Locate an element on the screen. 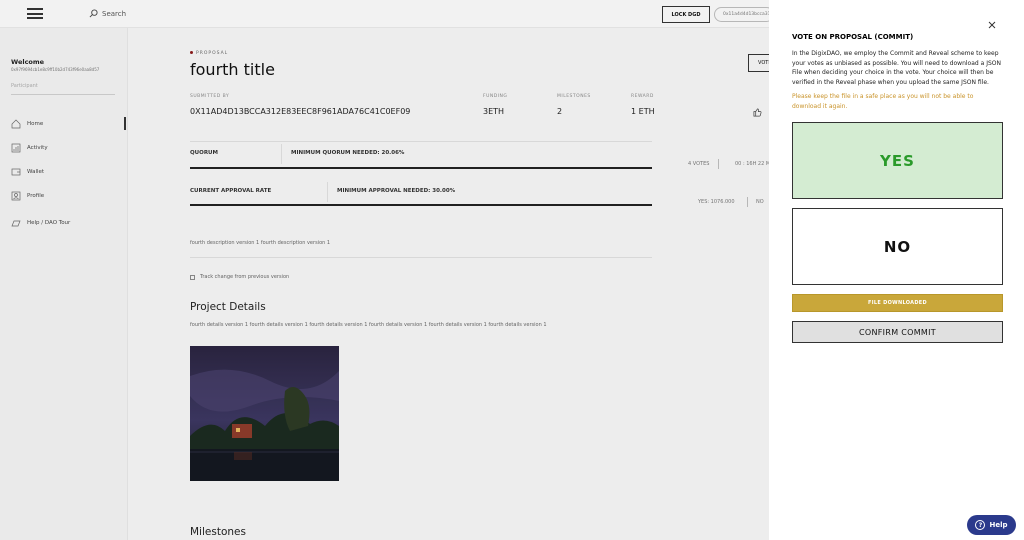  help-button: ? Help is located at coordinates (991, 525).